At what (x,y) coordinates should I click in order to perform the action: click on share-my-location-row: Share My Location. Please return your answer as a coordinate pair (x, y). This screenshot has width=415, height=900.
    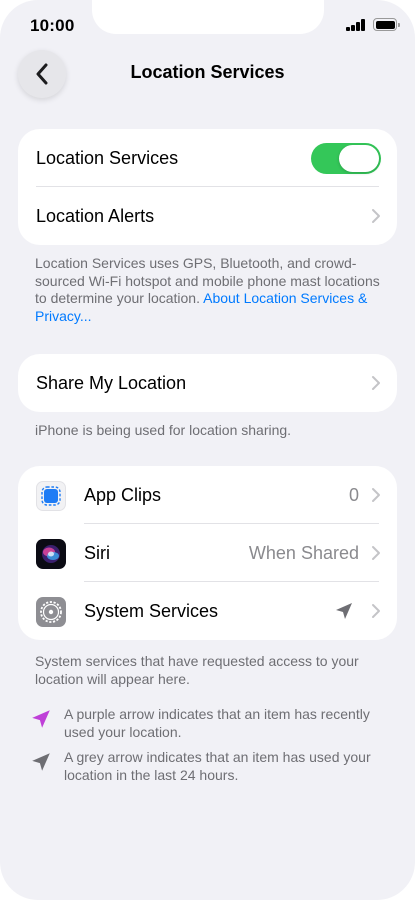
    Looking at the image, I should click on (207, 383).